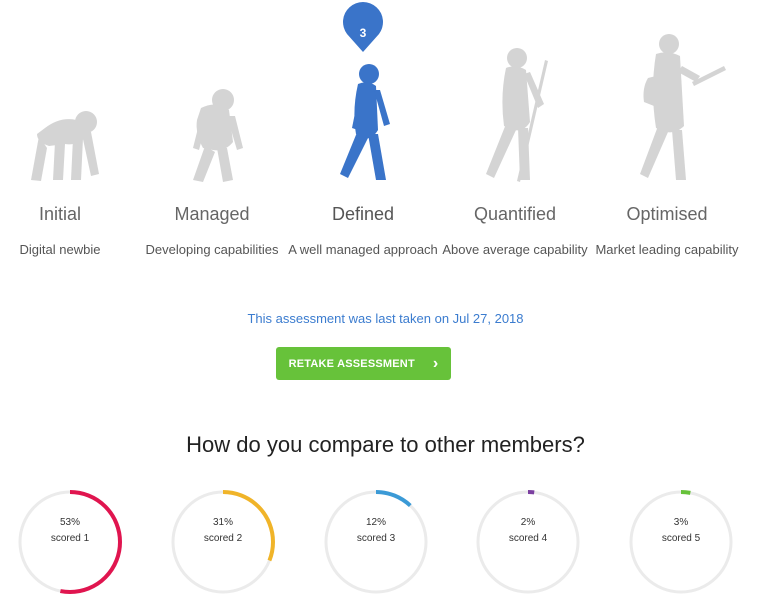  I want to click on level-name: Managed, so click(212, 214).